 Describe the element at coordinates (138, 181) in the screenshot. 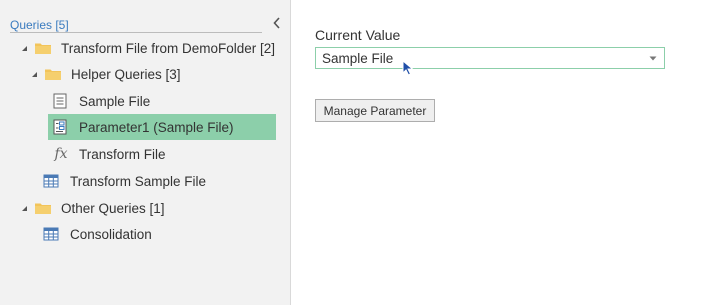

I see `tree-label: Transform Sample File` at that location.